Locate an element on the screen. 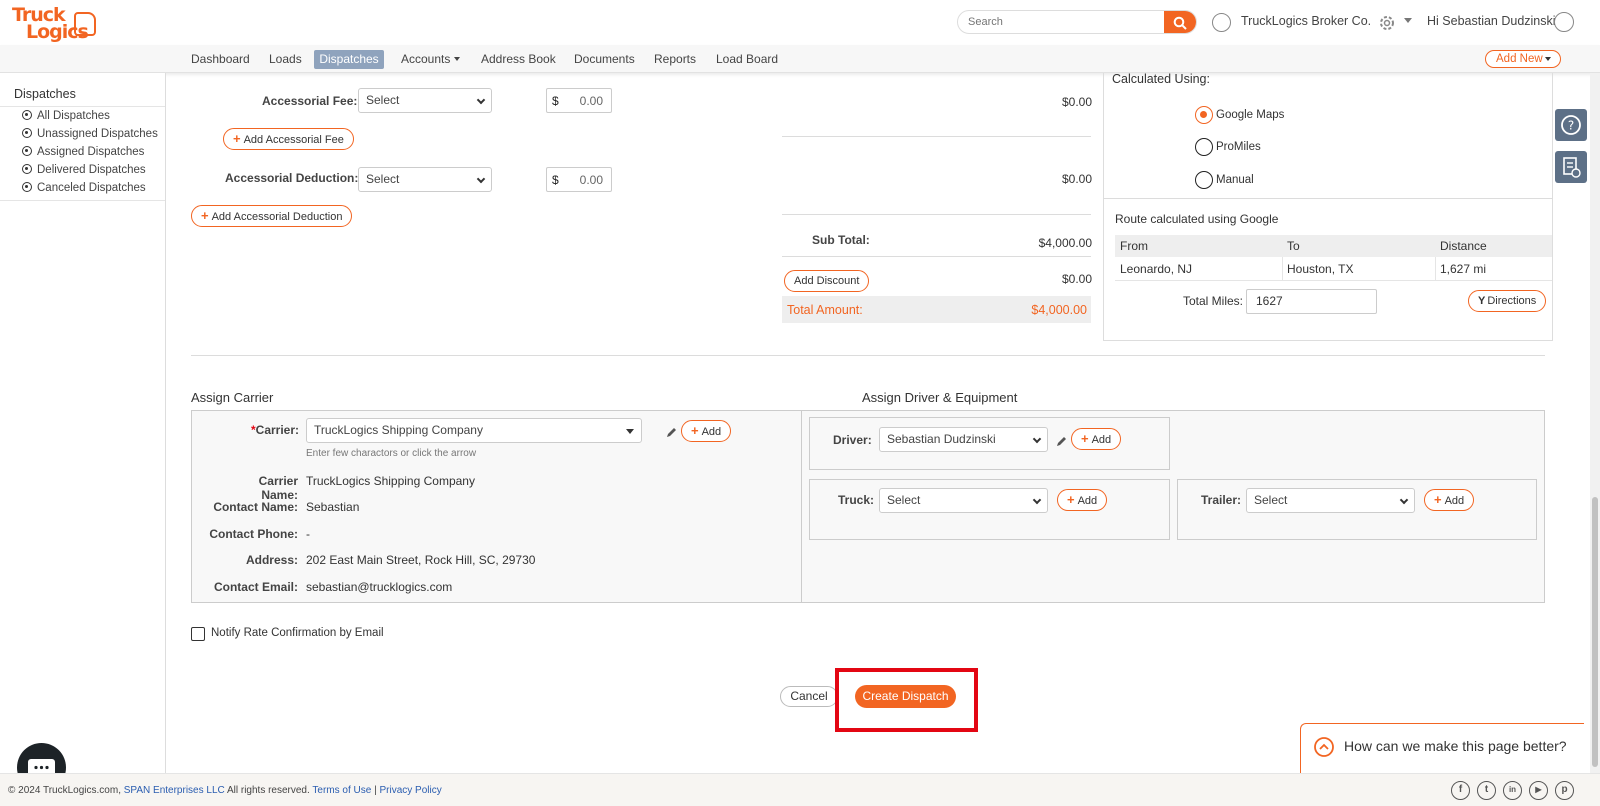 Image resolution: width=1600 pixels, height=806 pixels. twitter-icon: t is located at coordinates (1486, 790).